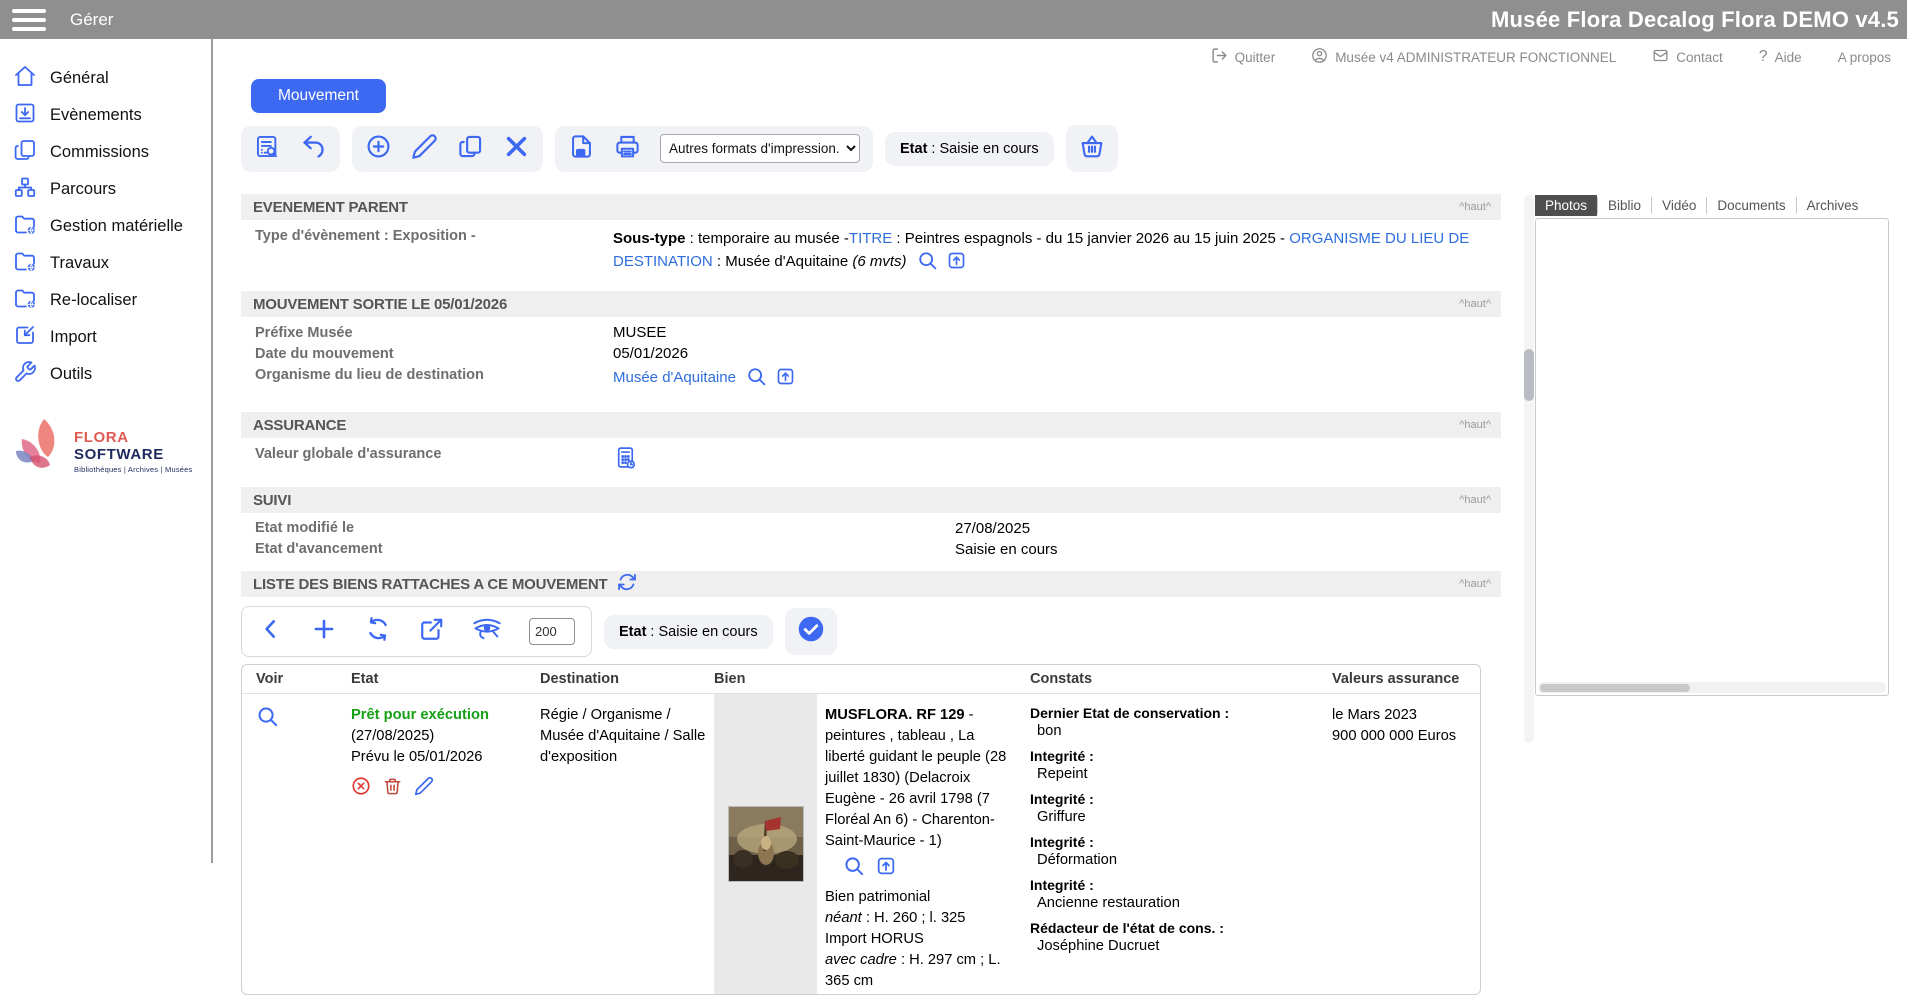  I want to click on sidebar-item-parcours: Parcours, so click(105, 189).